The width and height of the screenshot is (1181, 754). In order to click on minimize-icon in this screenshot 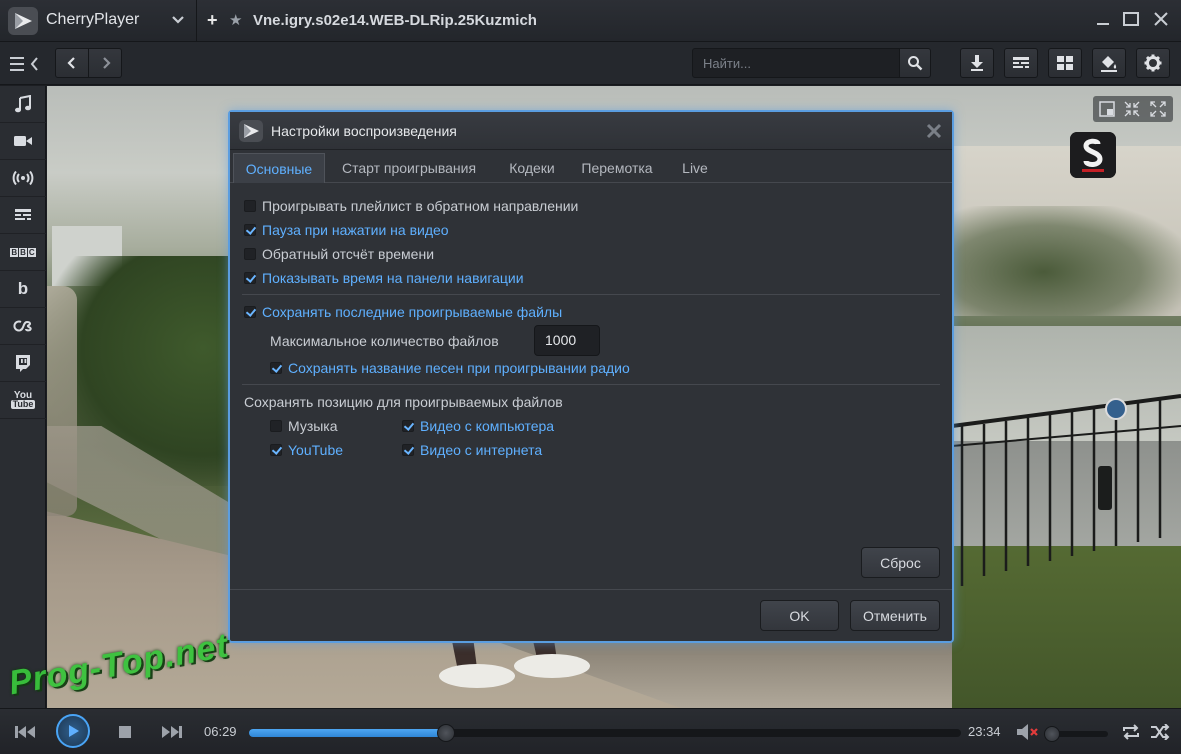, I will do `click(1103, 20)`.